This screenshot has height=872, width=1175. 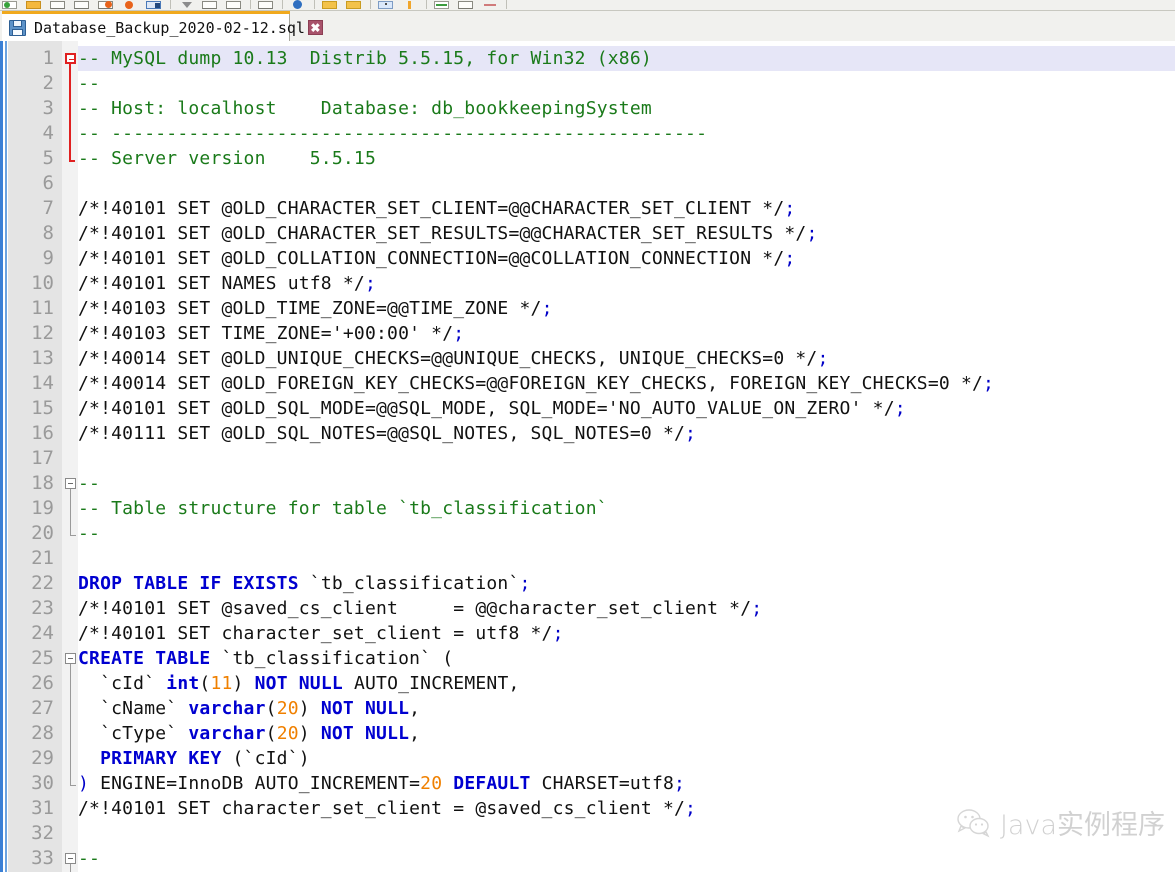 I want to click on code-text: --, so click(x=89, y=533).